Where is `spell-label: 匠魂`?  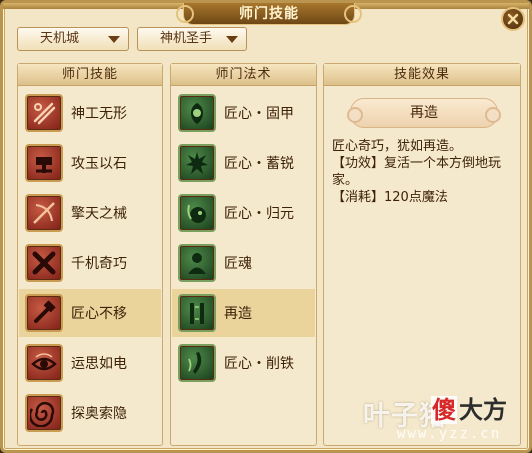 spell-label: 匠魂 is located at coordinates (238, 264).